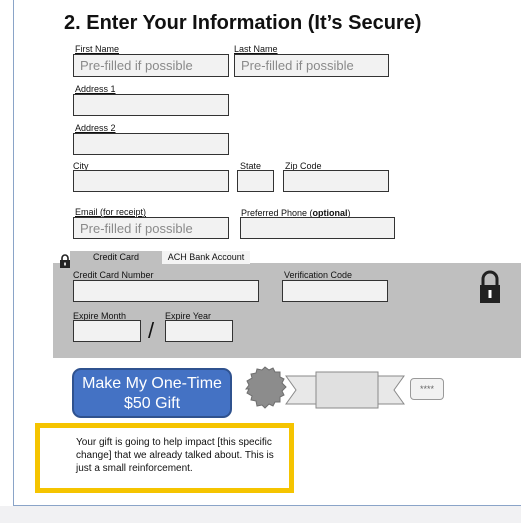 The height and width of the screenshot is (523, 521). Describe the element at coordinates (152, 393) in the screenshot. I see `make-gift-button: Make My One-Time $50 Gift` at that location.